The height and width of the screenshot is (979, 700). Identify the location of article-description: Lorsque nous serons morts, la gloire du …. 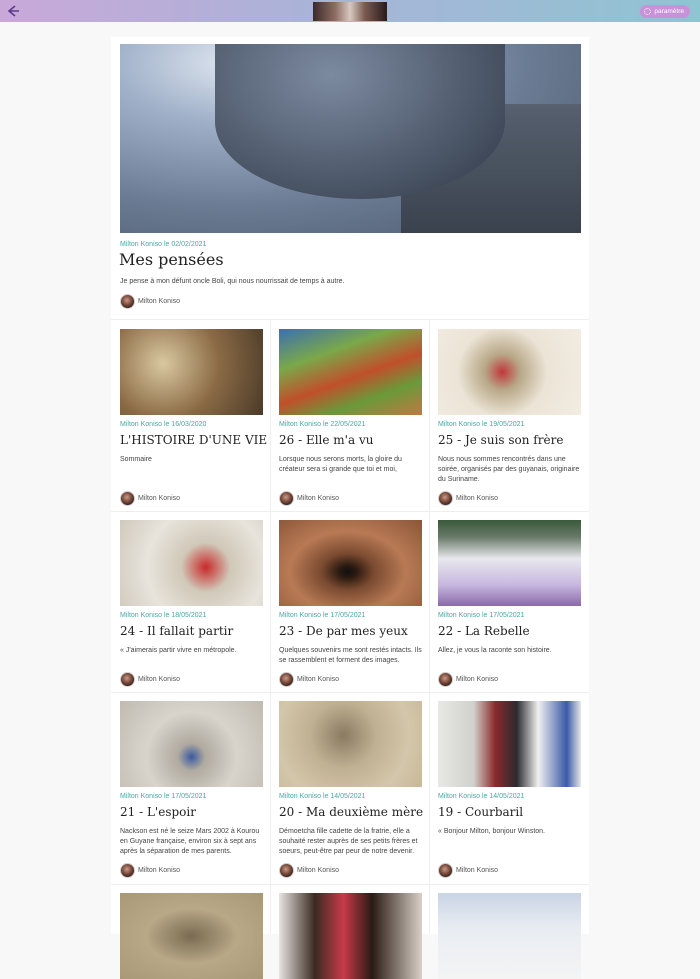
(340, 464).